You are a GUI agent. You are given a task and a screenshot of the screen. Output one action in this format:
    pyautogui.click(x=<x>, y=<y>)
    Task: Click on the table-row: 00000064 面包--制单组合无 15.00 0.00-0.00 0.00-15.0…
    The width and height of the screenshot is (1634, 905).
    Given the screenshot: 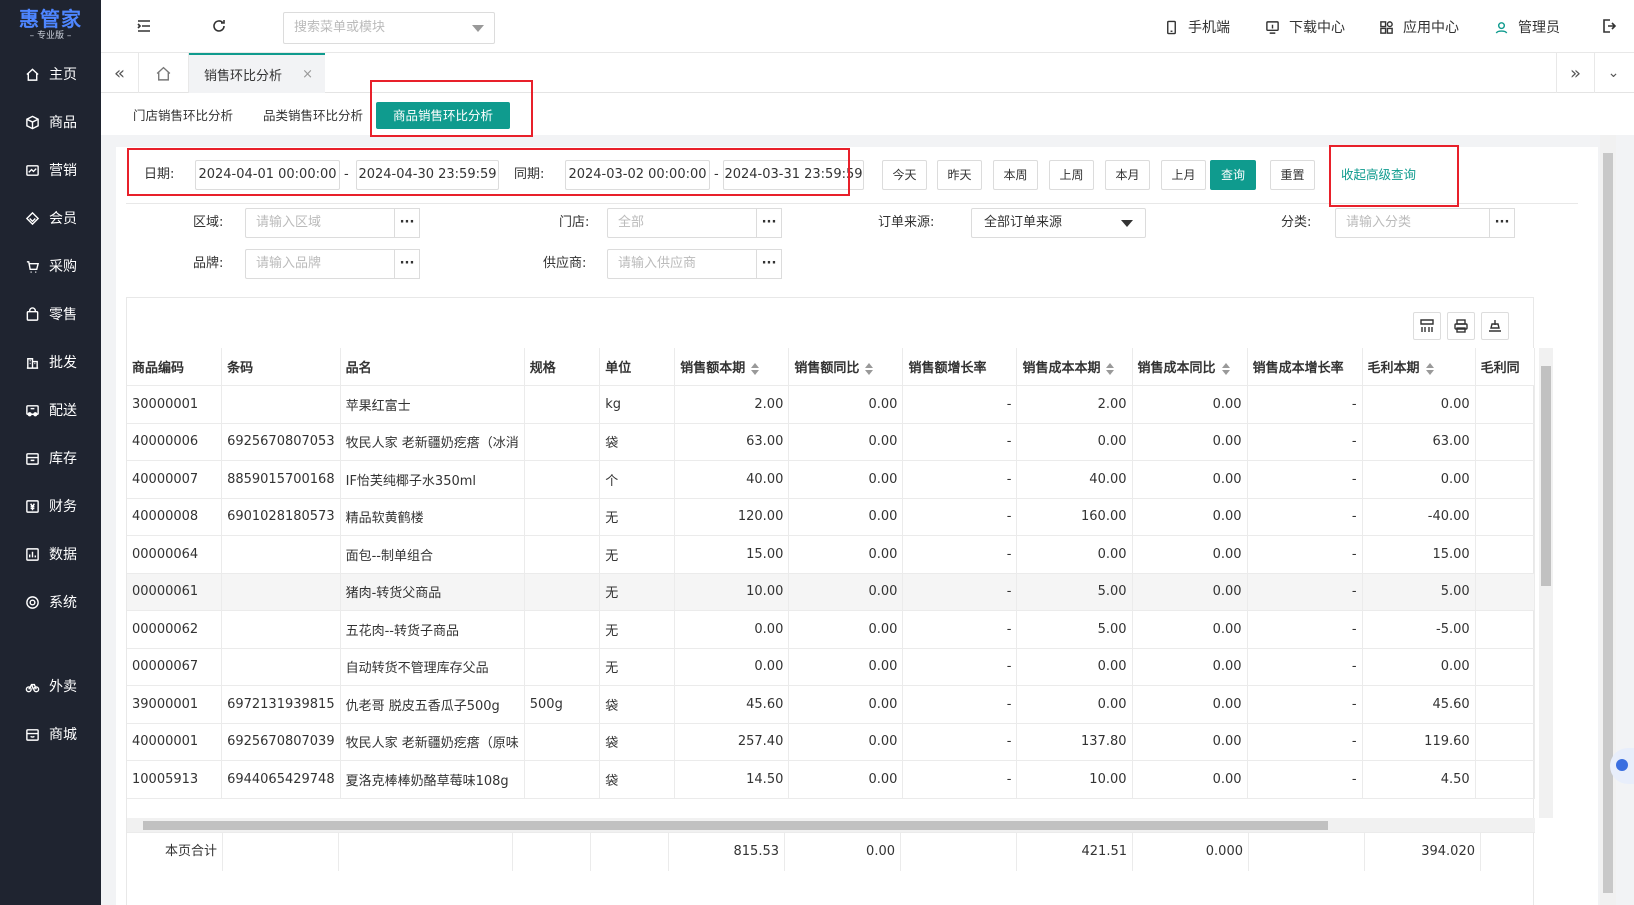 What is the action you would take?
    pyautogui.click(x=831, y=554)
    